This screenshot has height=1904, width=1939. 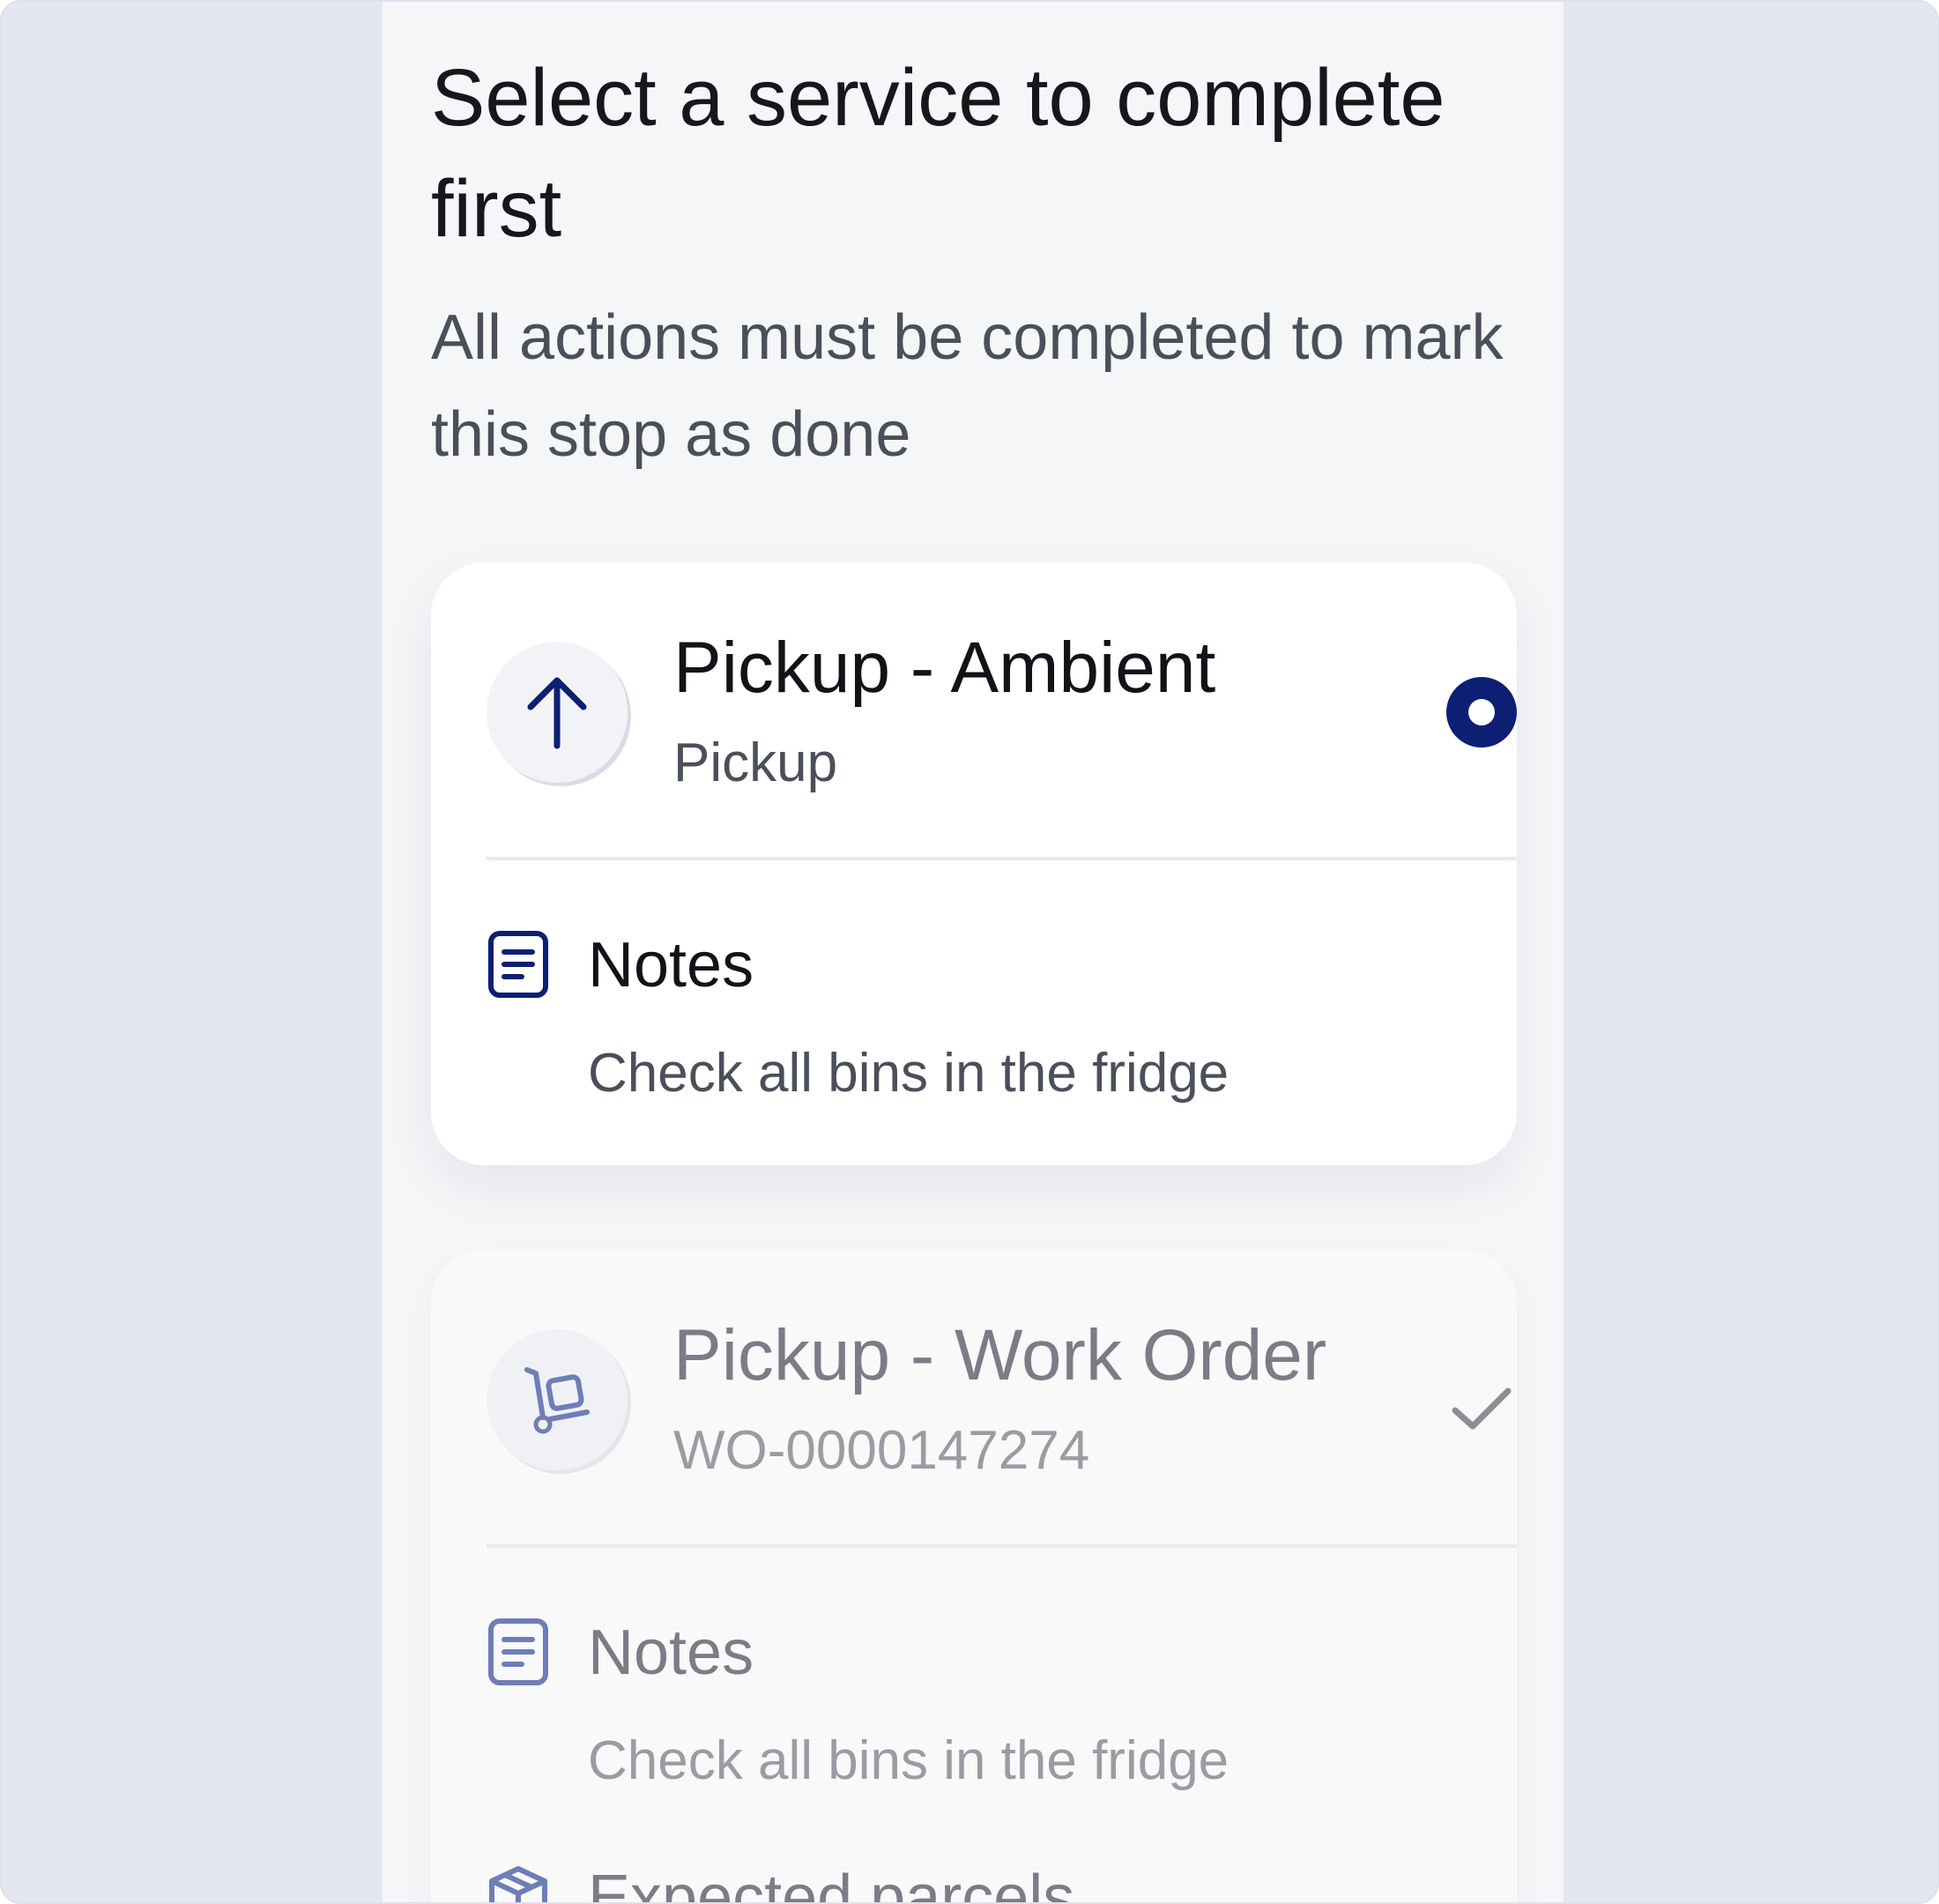 I want to click on selected-radio-button, so click(x=1481, y=712).